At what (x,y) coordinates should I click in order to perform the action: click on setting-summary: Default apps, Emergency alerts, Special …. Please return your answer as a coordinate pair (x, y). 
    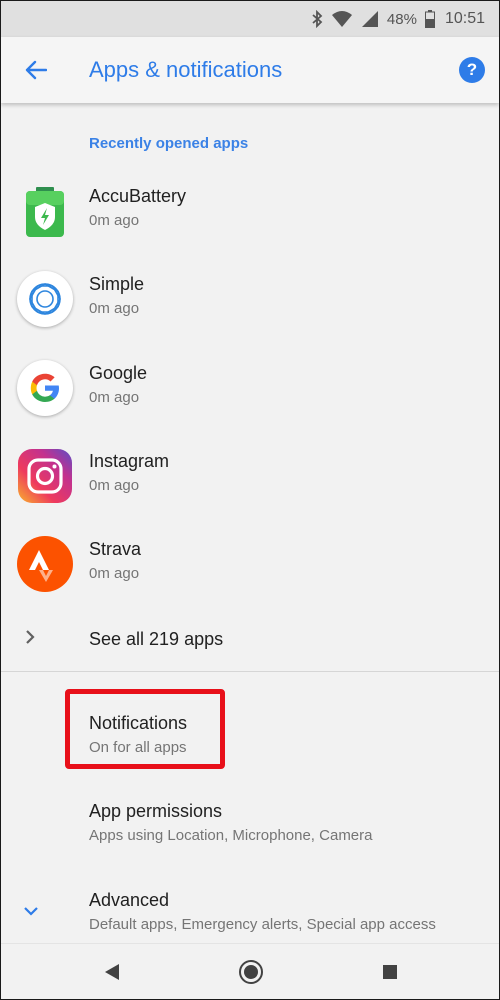
    Looking at the image, I should click on (262, 924).